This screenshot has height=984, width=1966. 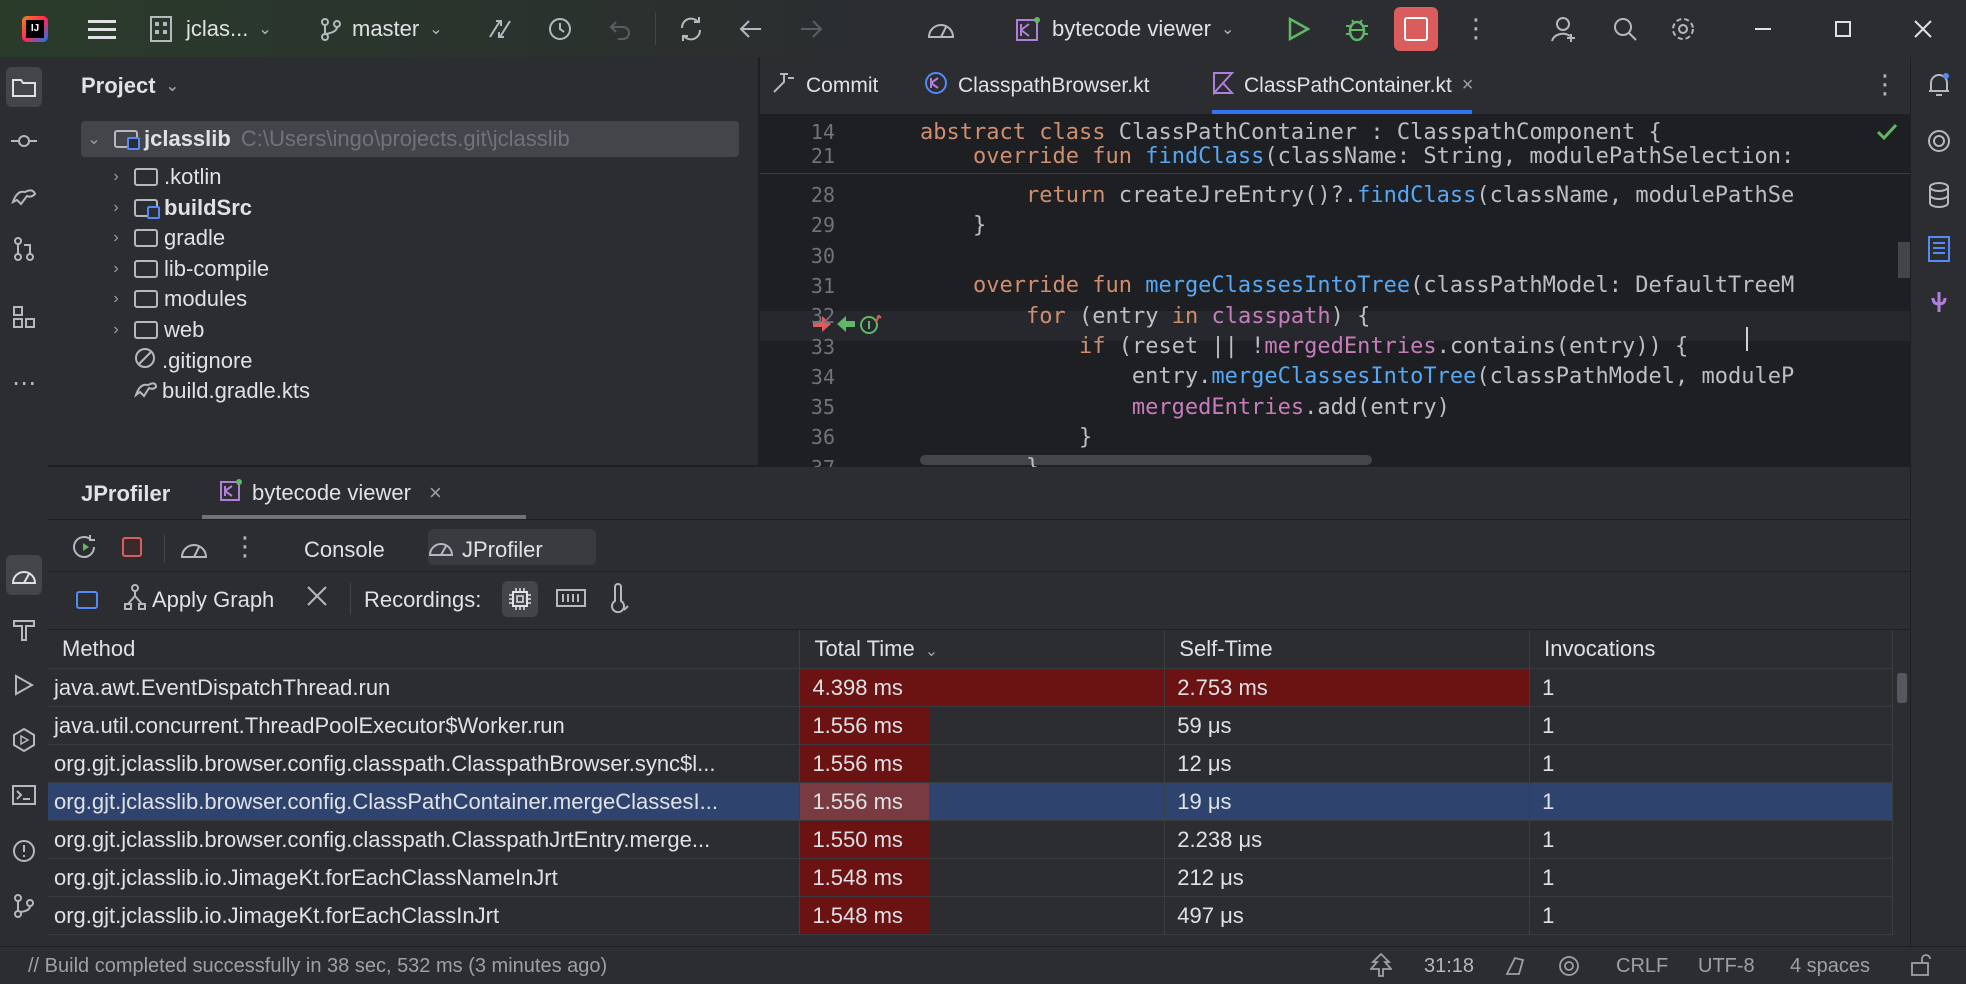 I want to click on memory-recording-icon, so click(x=571, y=601).